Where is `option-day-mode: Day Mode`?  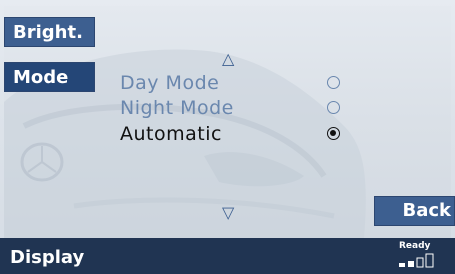 option-day-mode: Day Mode is located at coordinates (240, 83).